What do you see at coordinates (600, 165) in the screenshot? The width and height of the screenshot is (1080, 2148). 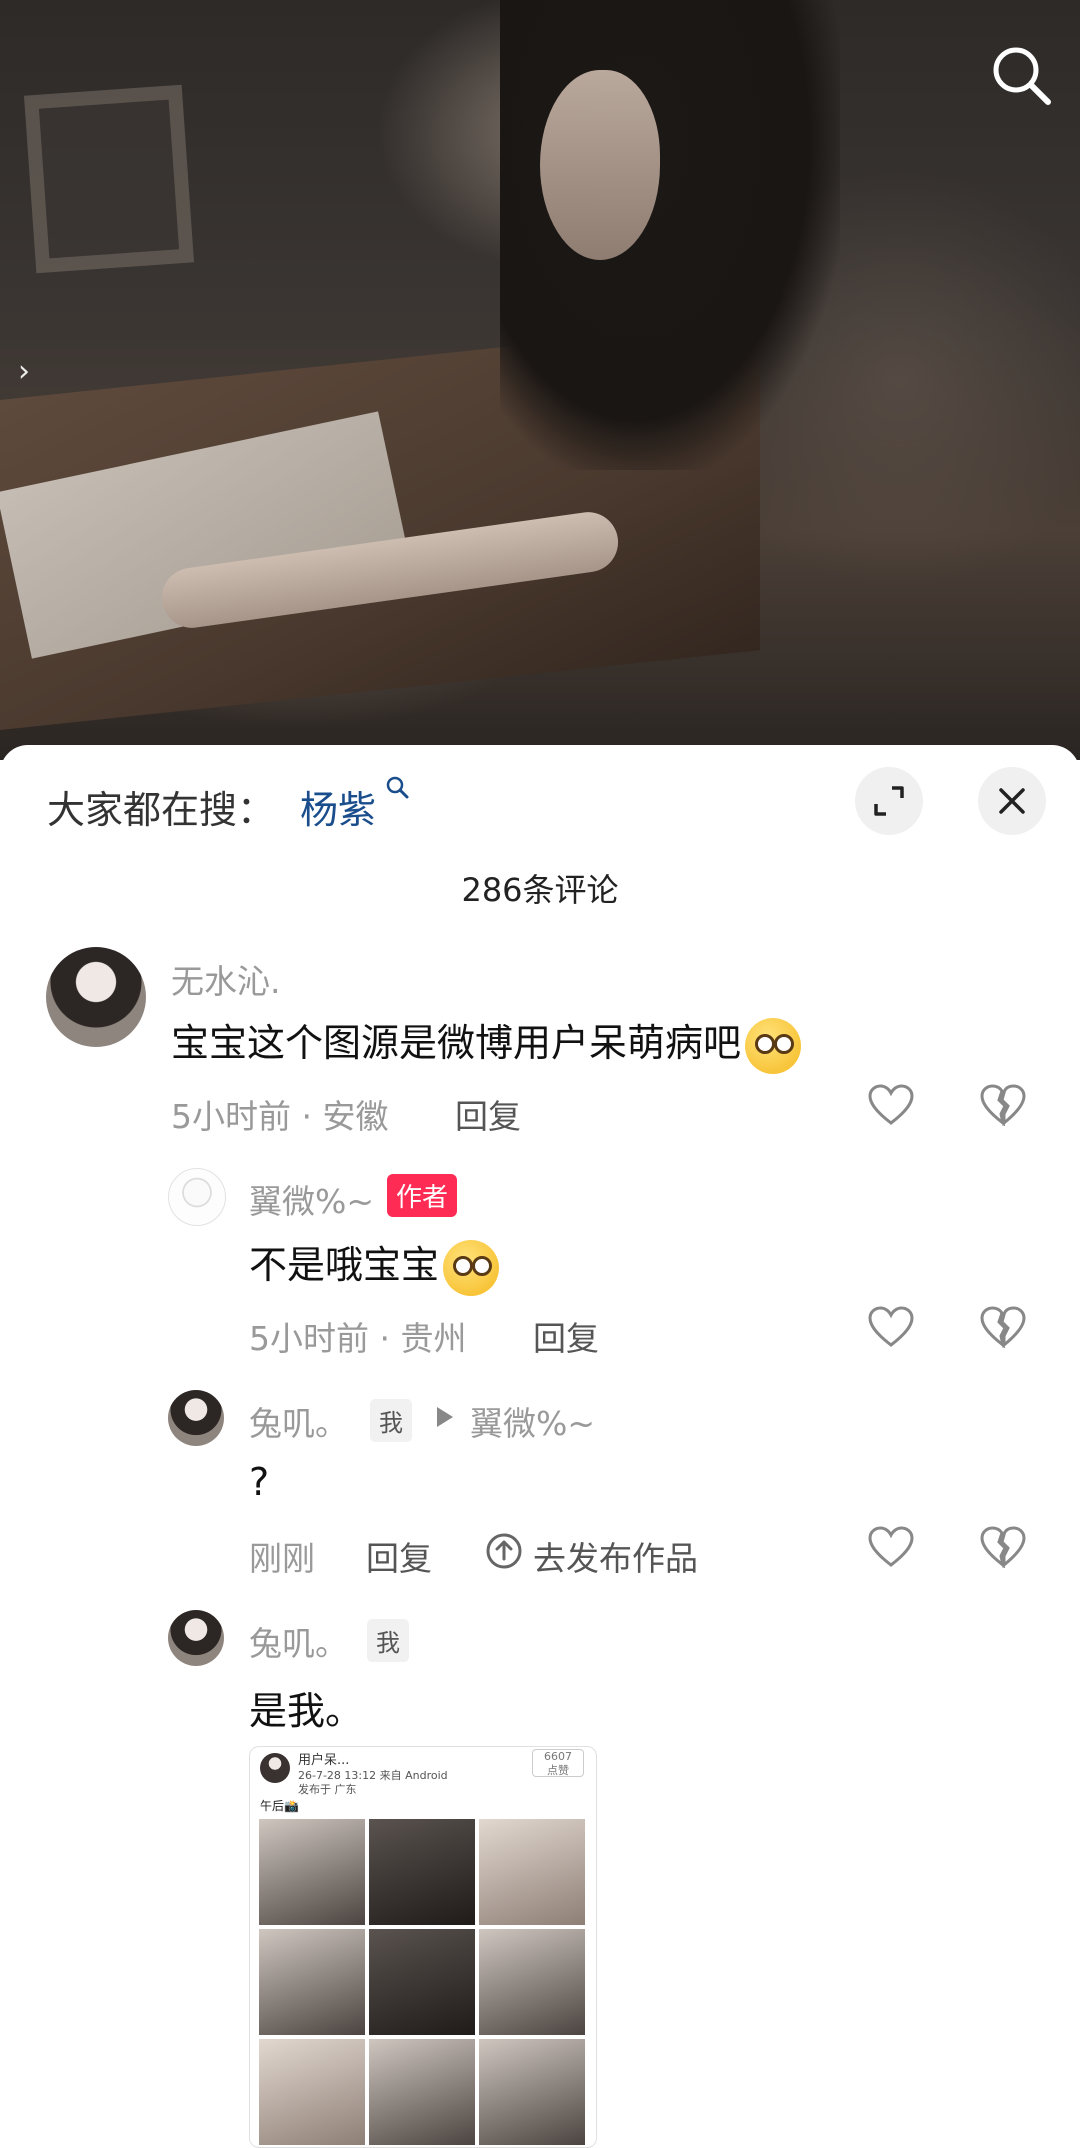 I see `photo-face` at bounding box center [600, 165].